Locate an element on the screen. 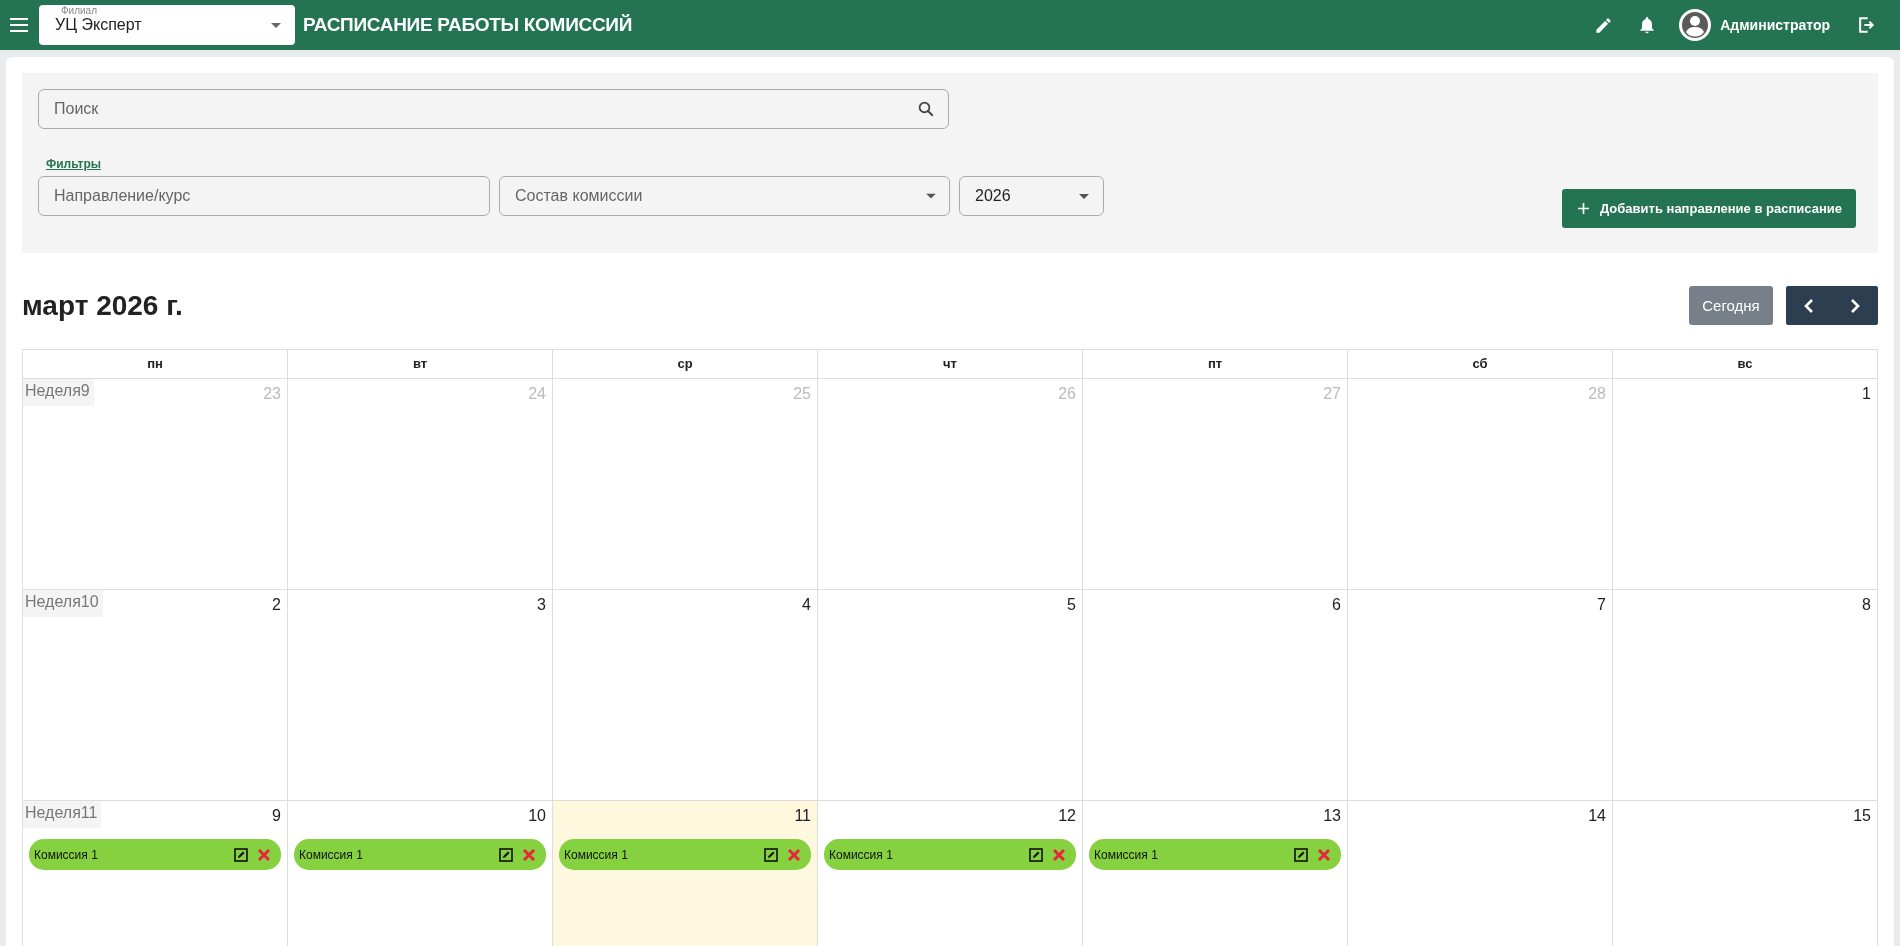  day-cell: 4 is located at coordinates (685, 695).